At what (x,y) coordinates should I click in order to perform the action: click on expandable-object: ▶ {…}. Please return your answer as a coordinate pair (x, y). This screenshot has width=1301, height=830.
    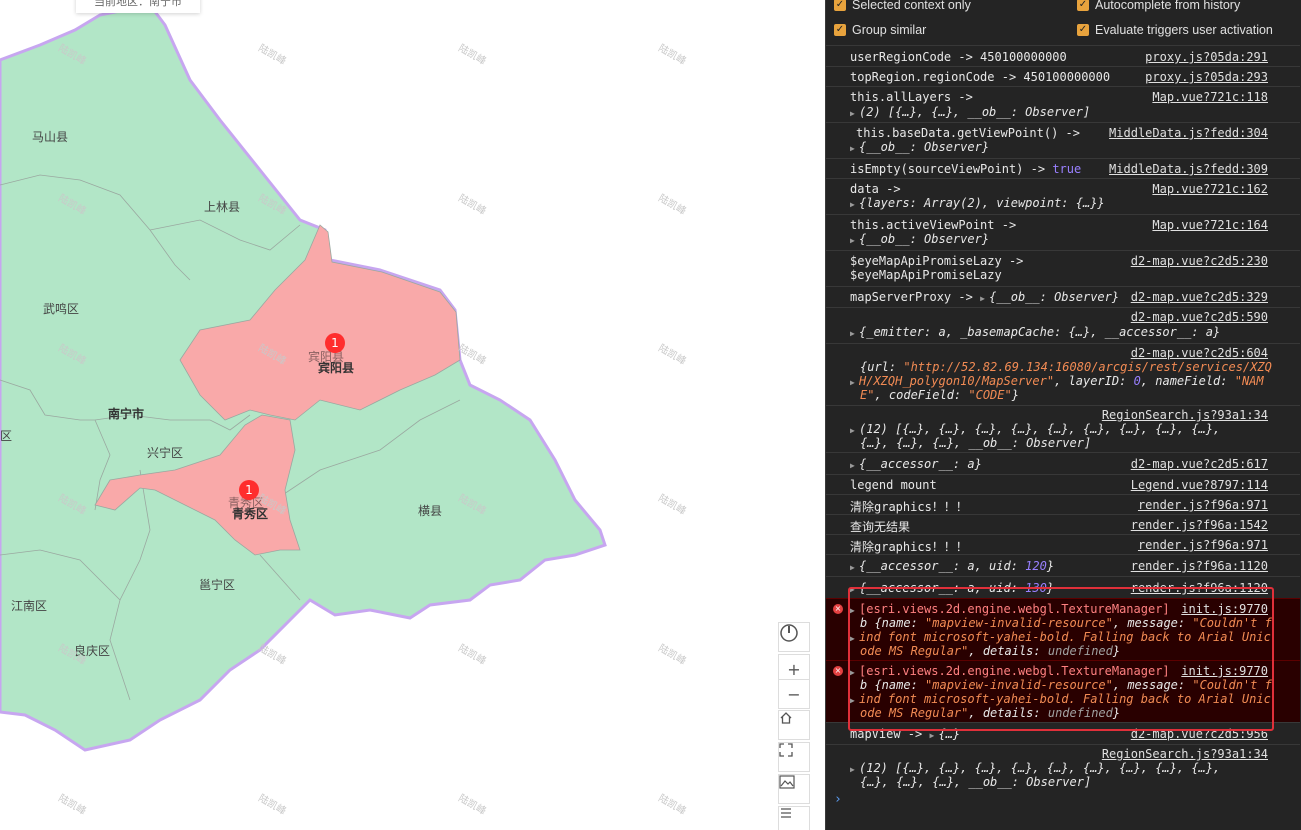
    Looking at the image, I should click on (944, 734).